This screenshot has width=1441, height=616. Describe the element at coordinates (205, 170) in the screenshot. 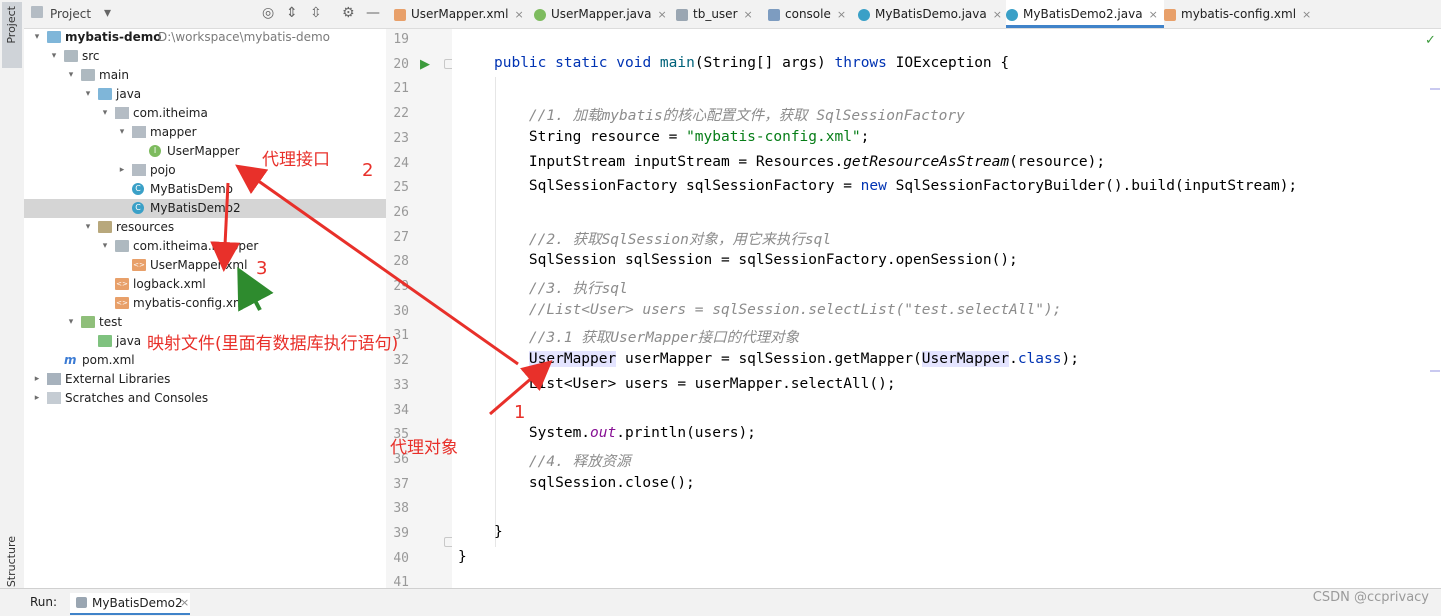

I see `tree-item: ▸ pojo` at that location.